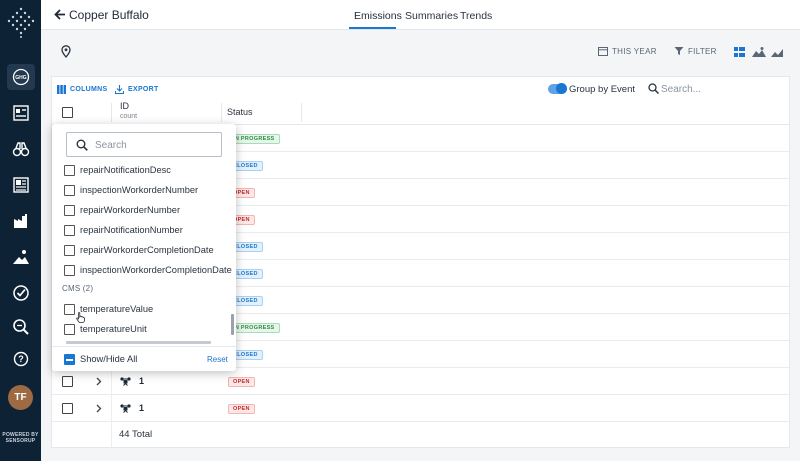 The image size is (800, 461). I want to click on column-option: temperatureUnit, so click(105, 329).